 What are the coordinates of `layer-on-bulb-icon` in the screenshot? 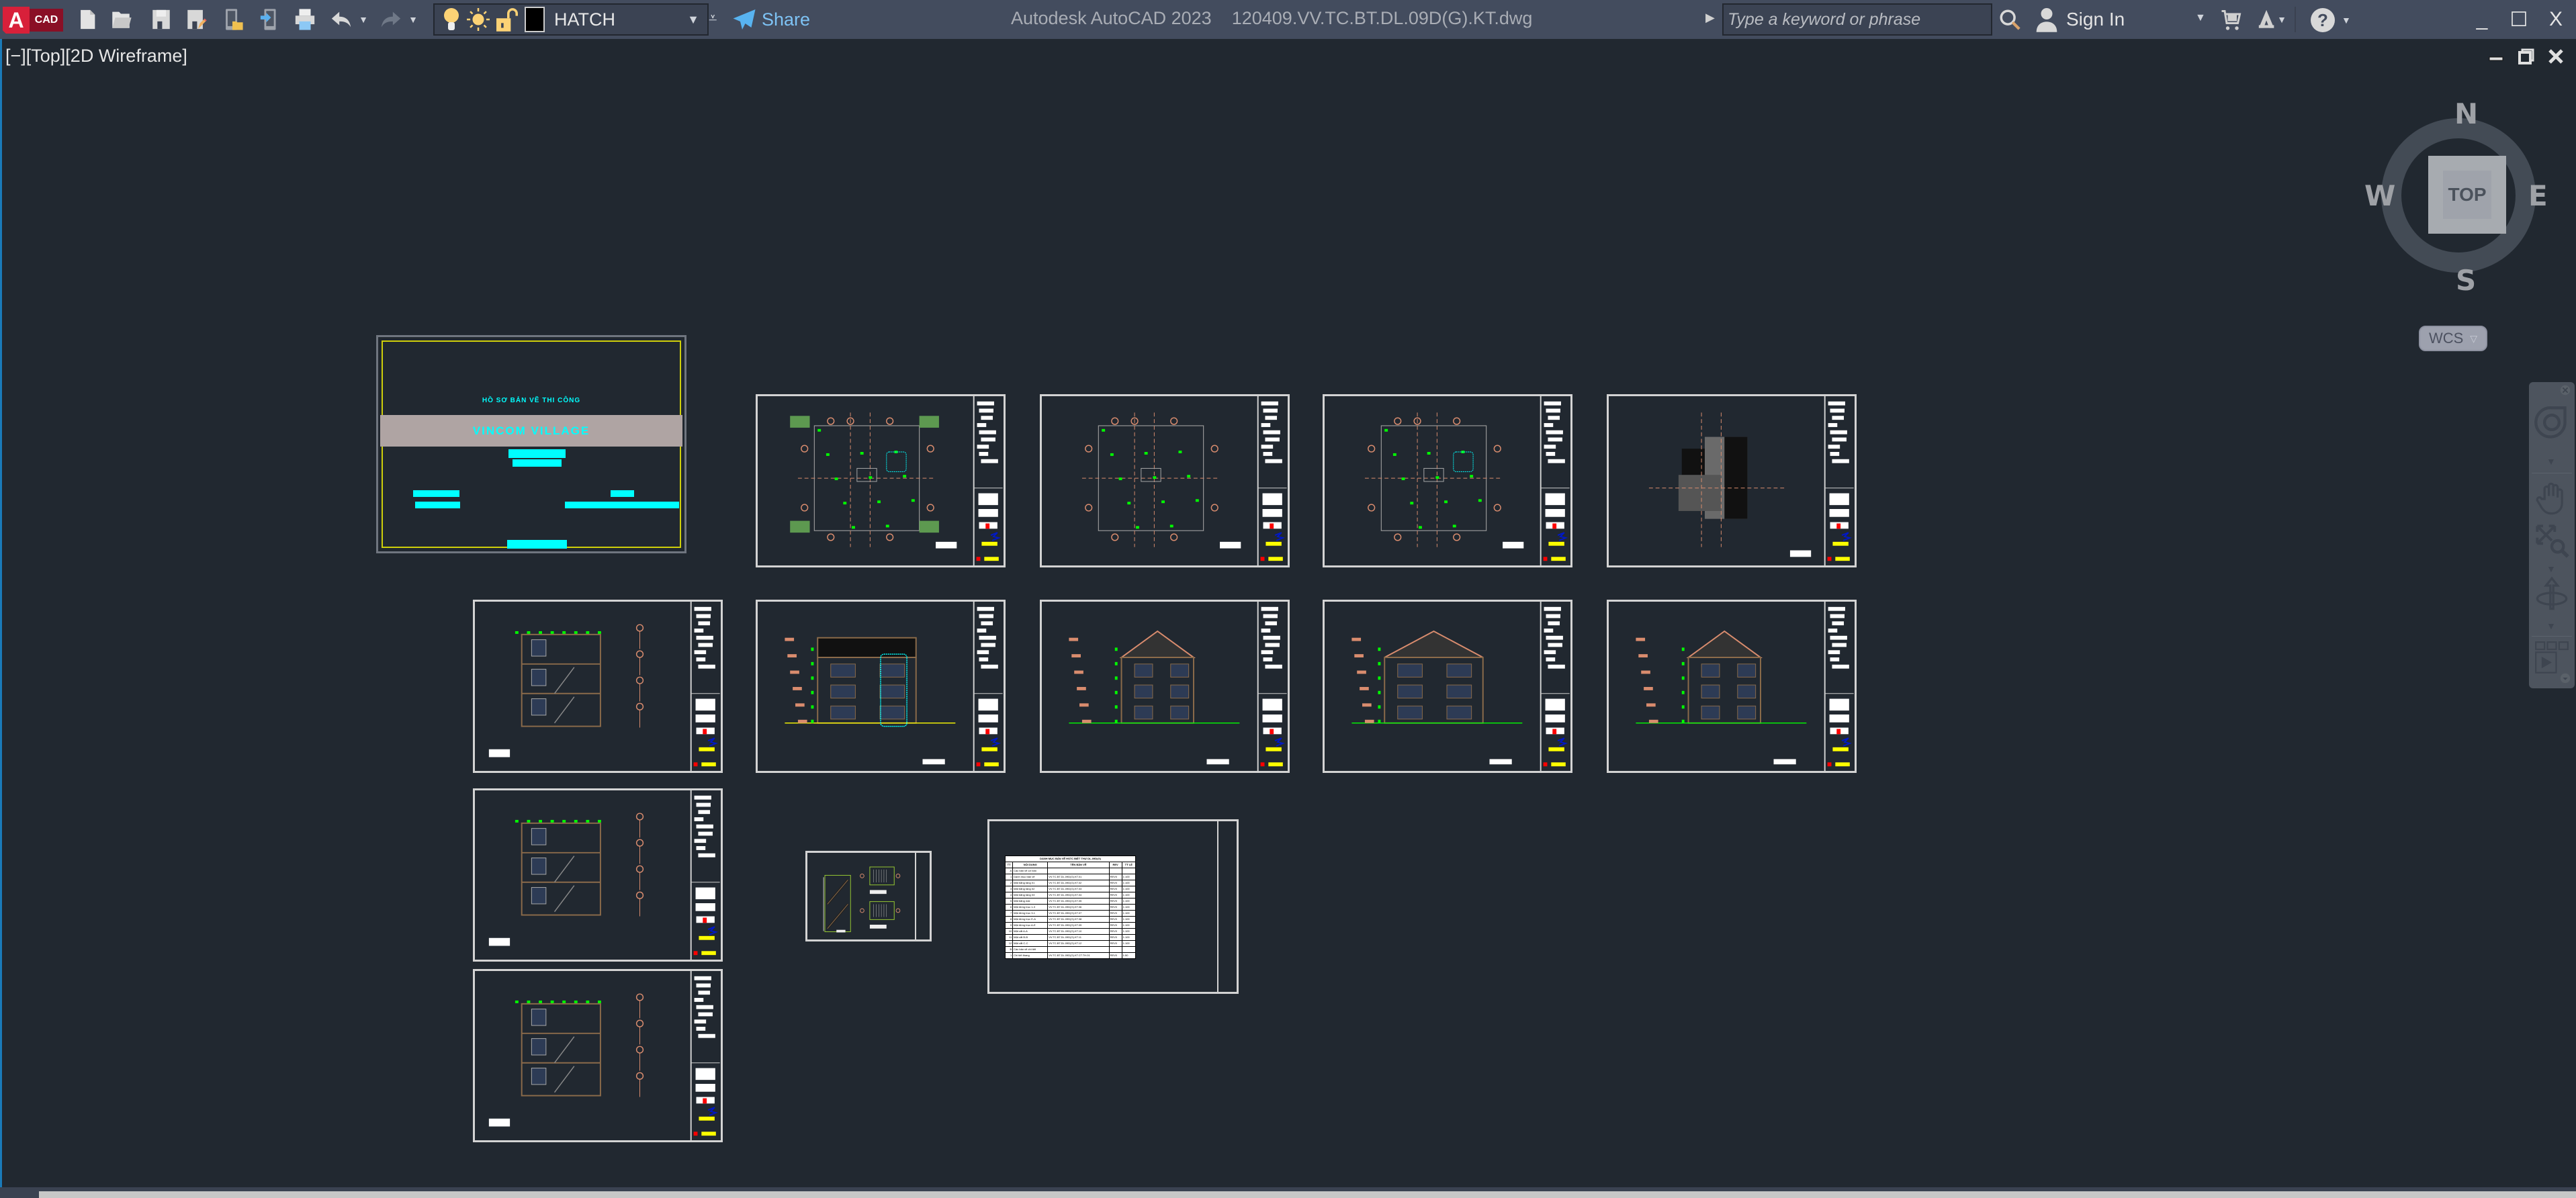 It's located at (451, 19).